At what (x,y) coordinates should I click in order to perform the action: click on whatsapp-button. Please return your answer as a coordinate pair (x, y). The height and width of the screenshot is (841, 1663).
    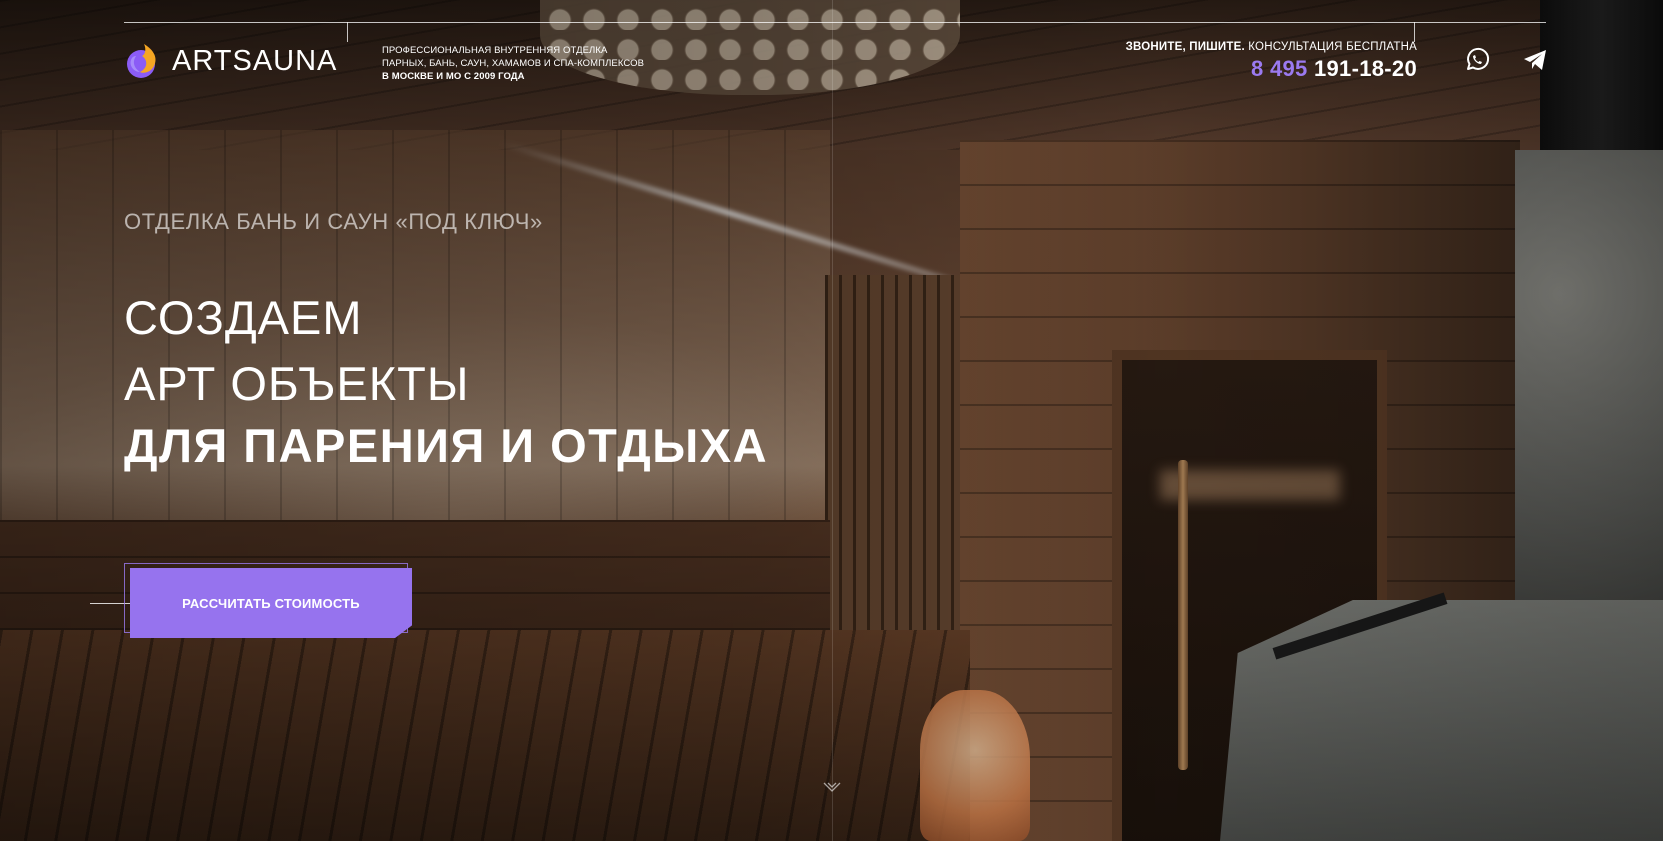
    Looking at the image, I should click on (1477, 62).